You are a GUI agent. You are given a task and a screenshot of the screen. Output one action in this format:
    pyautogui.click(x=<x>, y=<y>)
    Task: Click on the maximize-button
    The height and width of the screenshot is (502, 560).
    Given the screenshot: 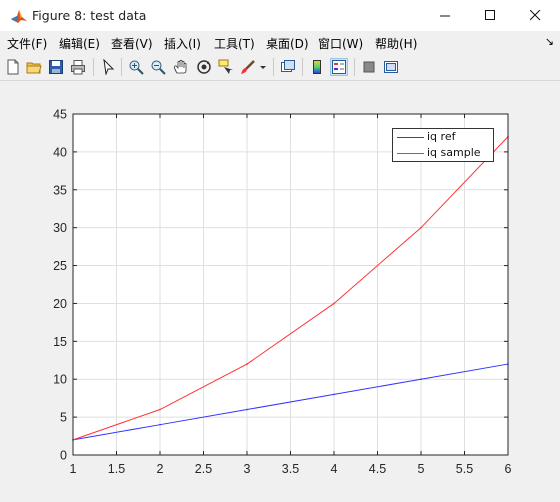 What is the action you would take?
    pyautogui.click(x=490, y=15)
    